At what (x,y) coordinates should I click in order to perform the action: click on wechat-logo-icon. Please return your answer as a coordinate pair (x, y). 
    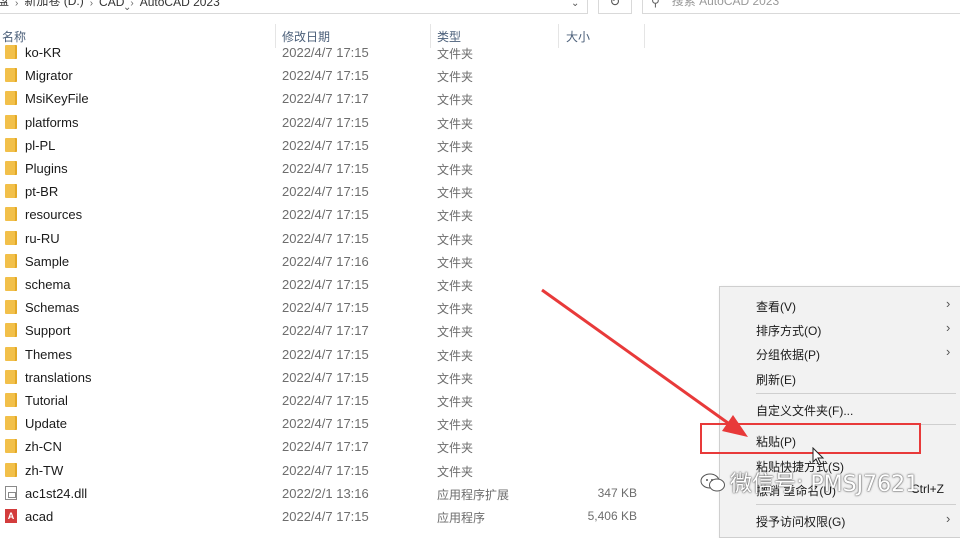
    Looking at the image, I should click on (712, 482).